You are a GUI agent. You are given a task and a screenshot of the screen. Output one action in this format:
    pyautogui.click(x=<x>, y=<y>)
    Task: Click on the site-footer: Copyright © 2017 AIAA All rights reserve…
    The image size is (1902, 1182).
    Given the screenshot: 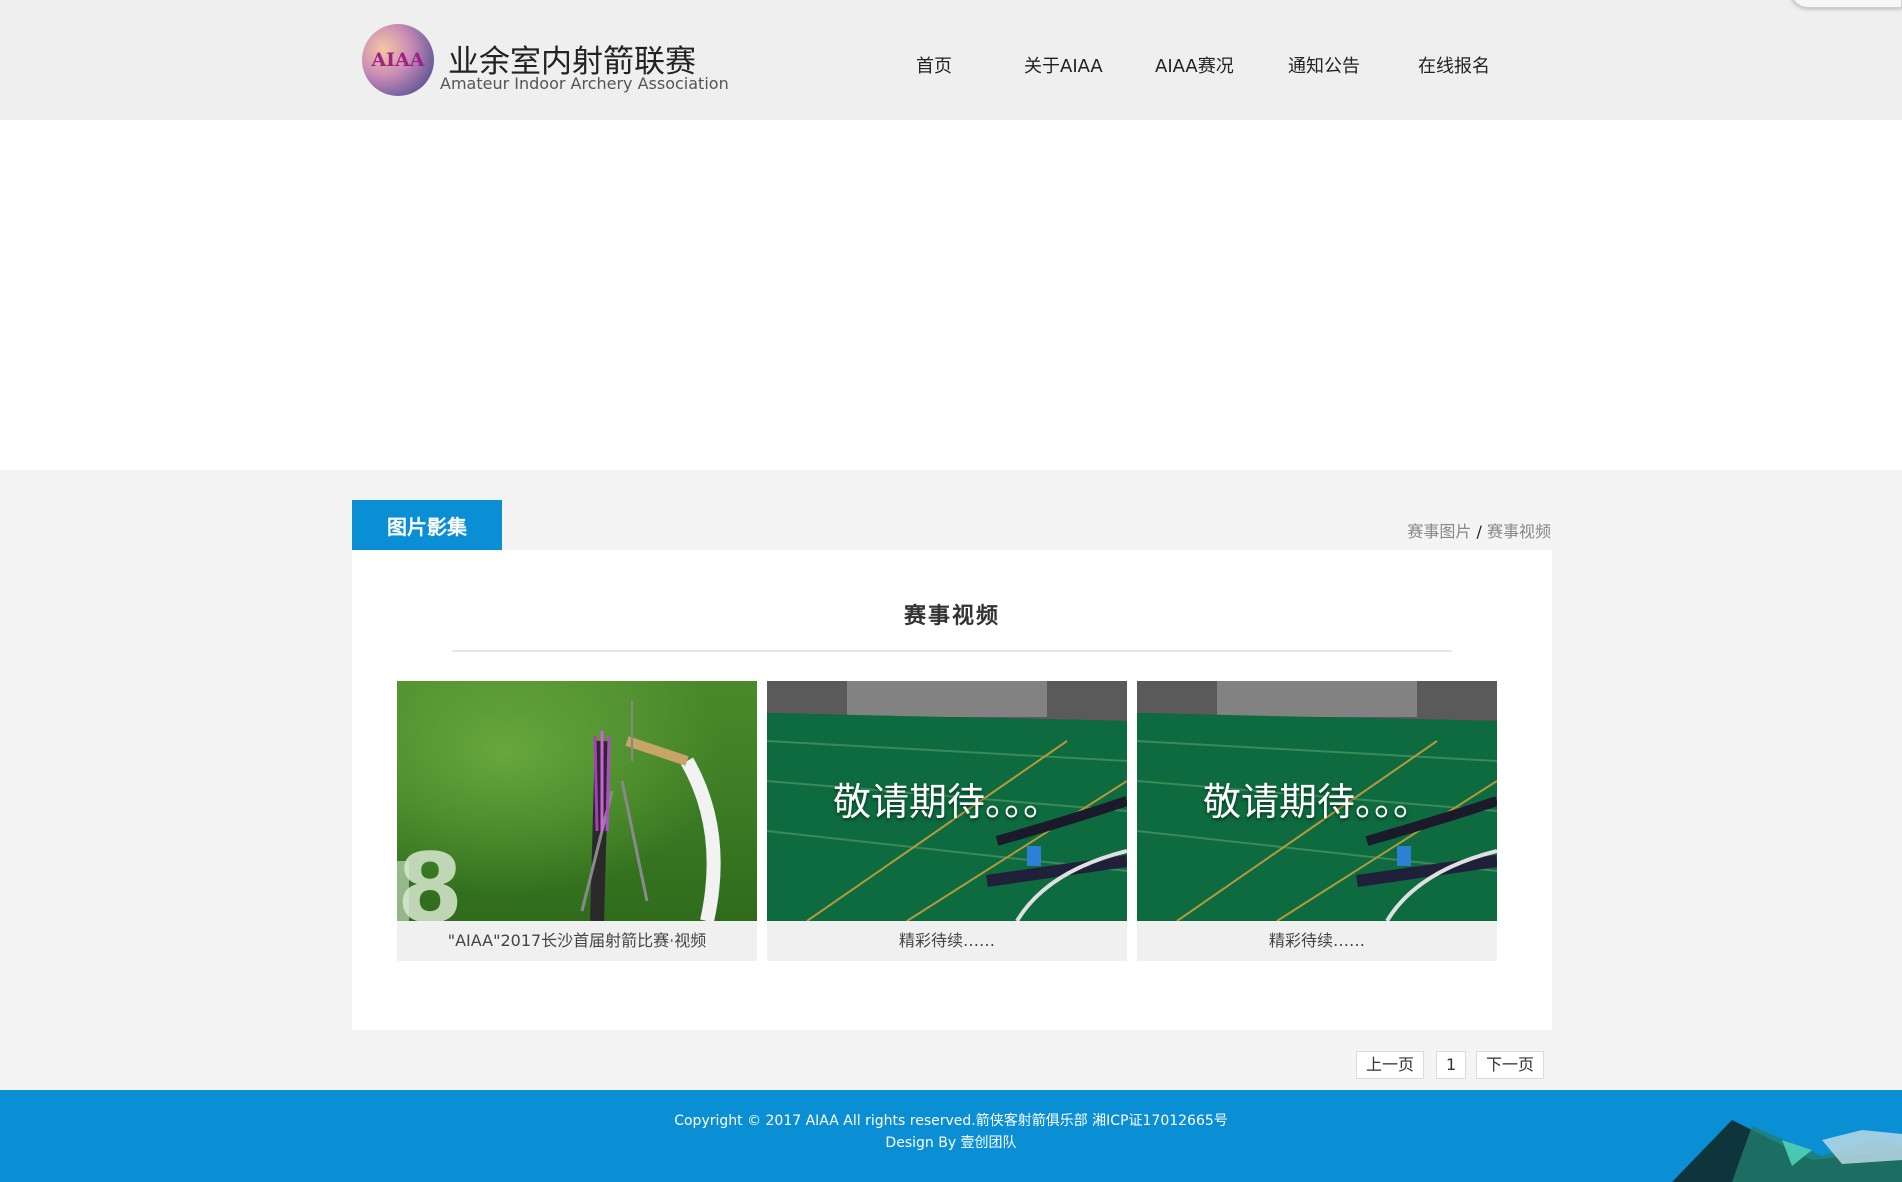 What is the action you would take?
    pyautogui.click(x=951, y=1136)
    